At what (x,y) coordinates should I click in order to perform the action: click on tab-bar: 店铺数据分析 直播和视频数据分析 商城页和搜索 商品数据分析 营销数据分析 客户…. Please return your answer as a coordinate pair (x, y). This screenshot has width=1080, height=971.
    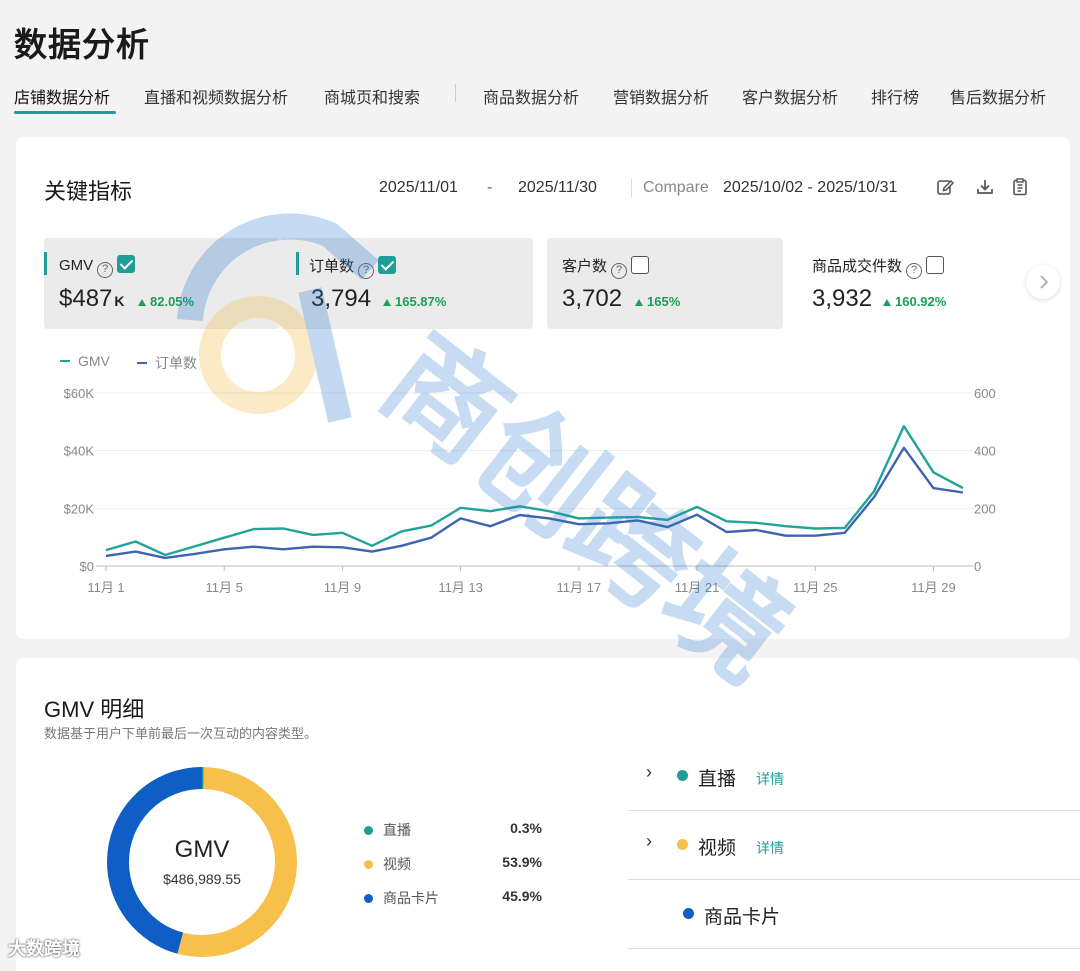
    Looking at the image, I should click on (540, 98).